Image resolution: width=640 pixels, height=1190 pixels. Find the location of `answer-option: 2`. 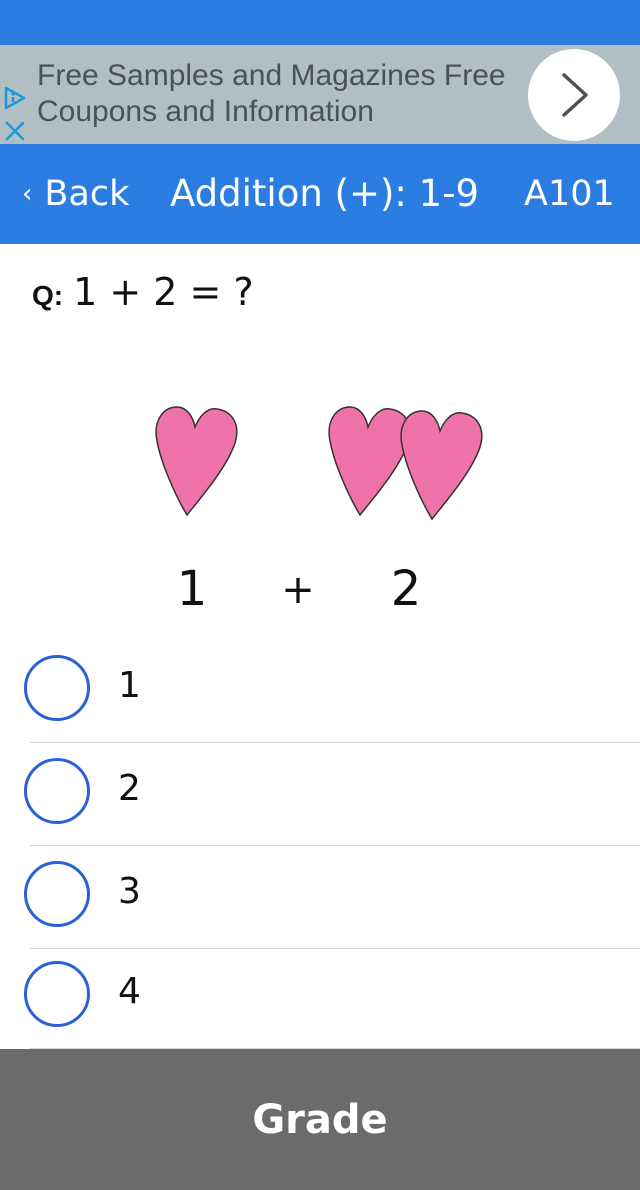

answer-option: 2 is located at coordinates (320, 794).